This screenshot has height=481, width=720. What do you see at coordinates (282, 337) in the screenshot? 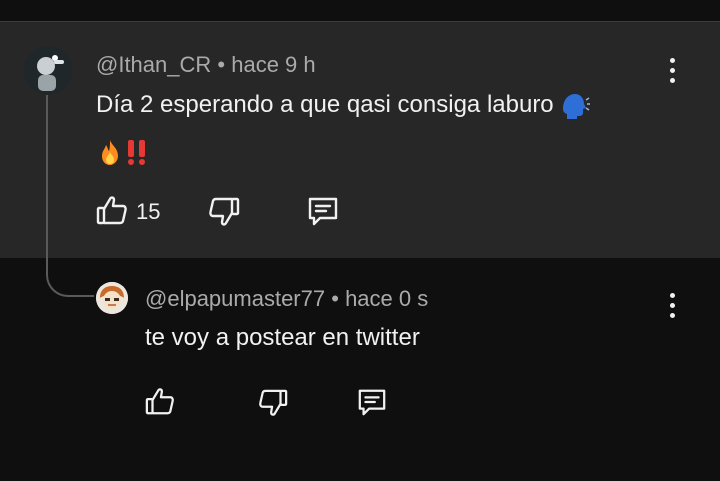
I see `reply-text: te voy a postear en twitter` at bounding box center [282, 337].